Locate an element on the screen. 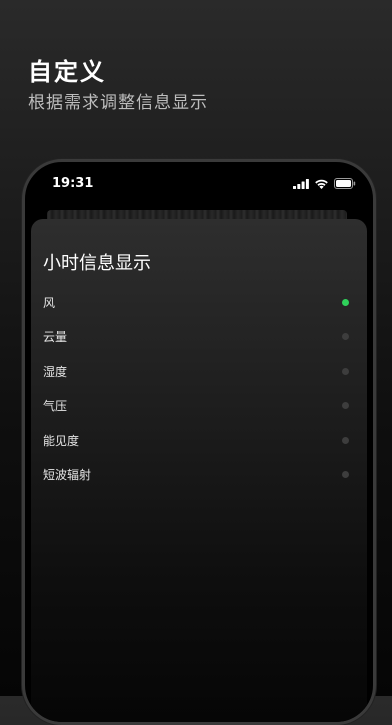 Image resolution: width=392 pixels, height=725 pixels. option-row-shortwave-radiation: 短波辐射 is located at coordinates (199, 474).